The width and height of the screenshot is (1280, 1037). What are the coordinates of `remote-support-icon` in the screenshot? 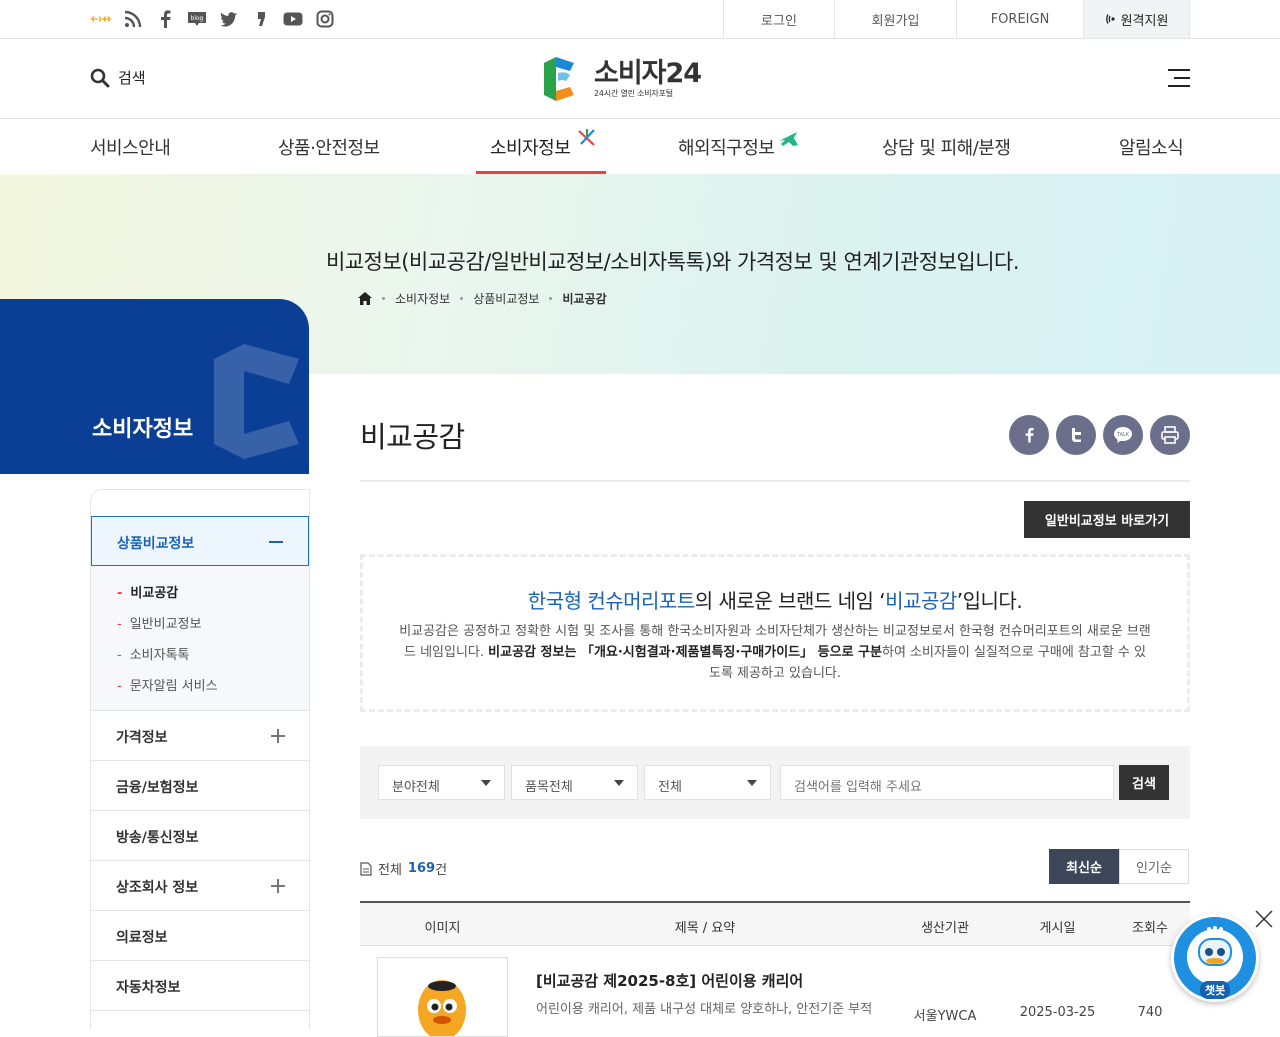 It's located at (1110, 19).